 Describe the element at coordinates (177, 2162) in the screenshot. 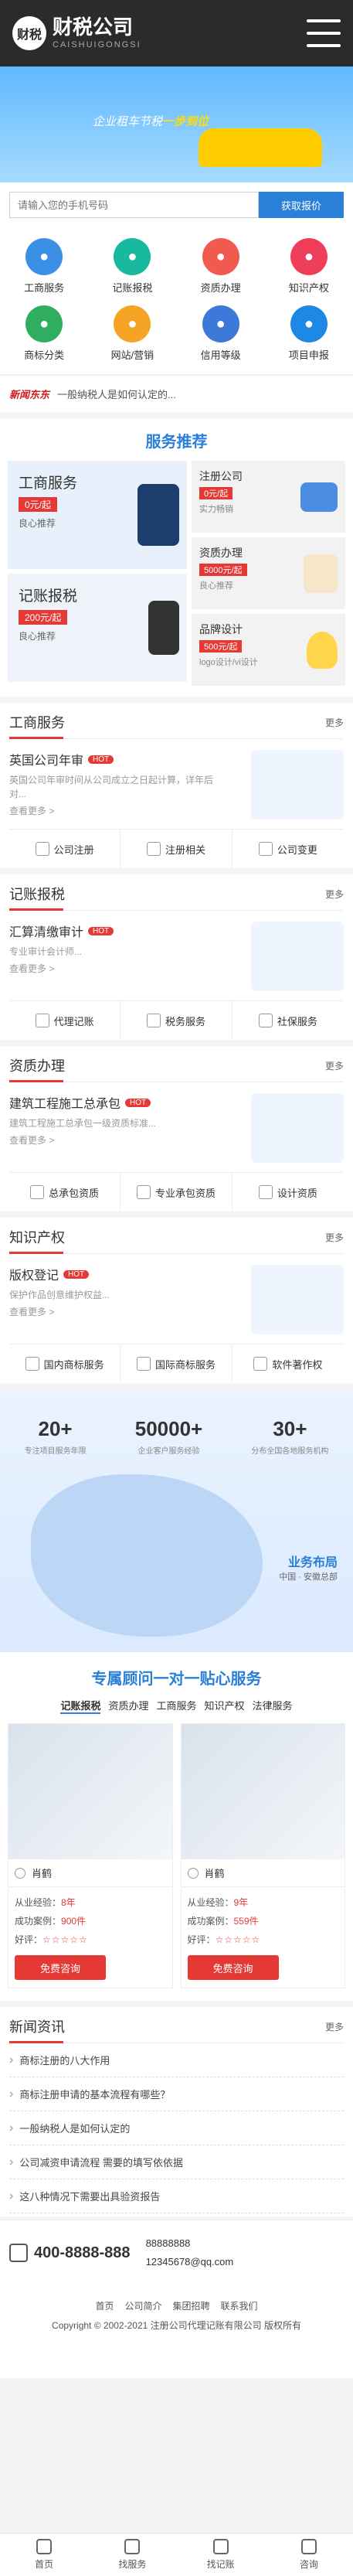

I see `news-item: 公司减资申请流程 需要的填写依依据` at that location.